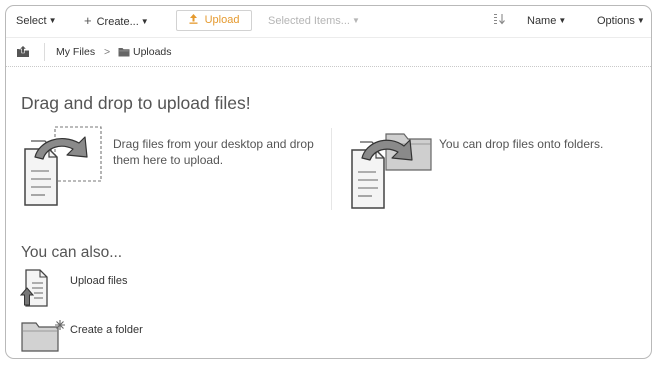  What do you see at coordinates (222, 20) in the screenshot?
I see `upload-label: Upload` at bounding box center [222, 20].